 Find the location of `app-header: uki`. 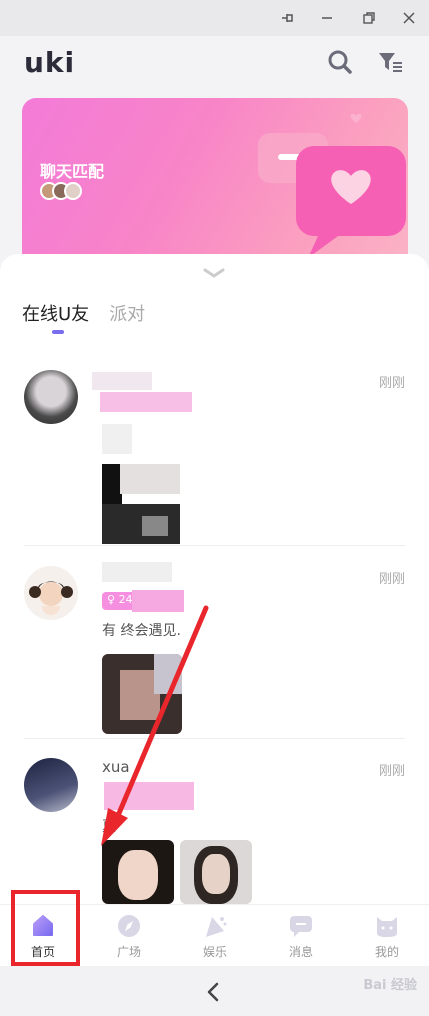

app-header: uki is located at coordinates (214, 64).